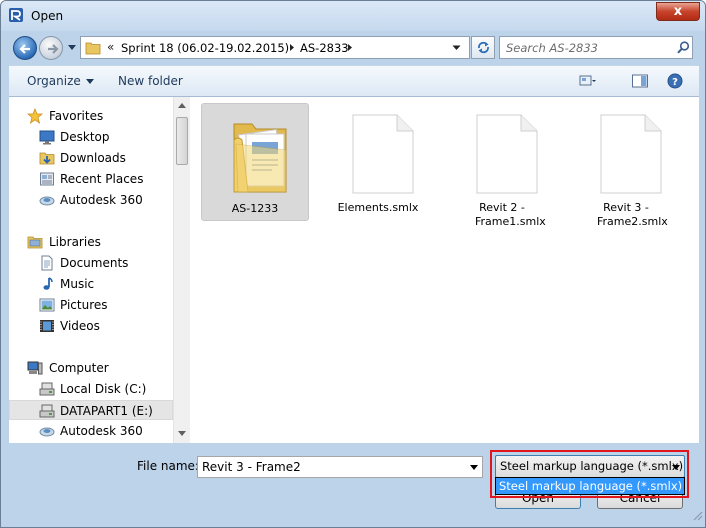 Image resolution: width=706 pixels, height=528 pixels. I want to click on file-name: AS-1233, so click(255, 208).